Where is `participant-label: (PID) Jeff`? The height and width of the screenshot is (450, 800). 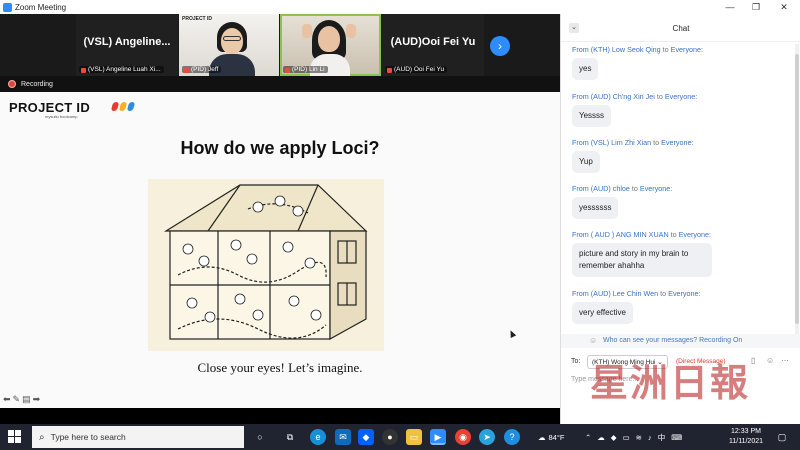
participant-label: (PID) Jeff is located at coordinates (202, 69).